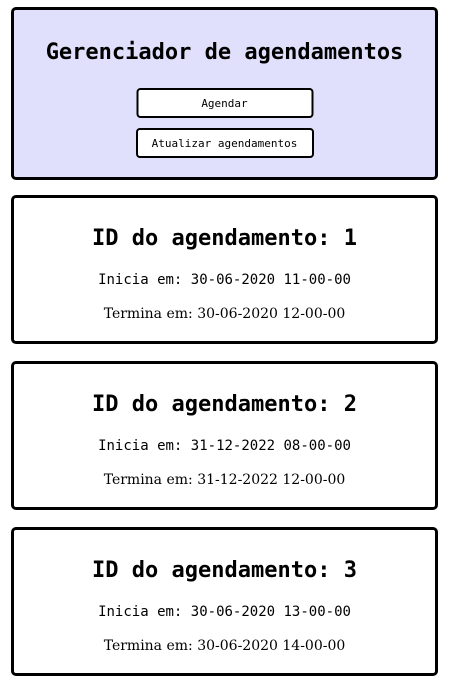  Describe the element at coordinates (224, 646) in the screenshot. I see `appointment-end: Termina em: 30-06-2020 14-00-00` at that location.